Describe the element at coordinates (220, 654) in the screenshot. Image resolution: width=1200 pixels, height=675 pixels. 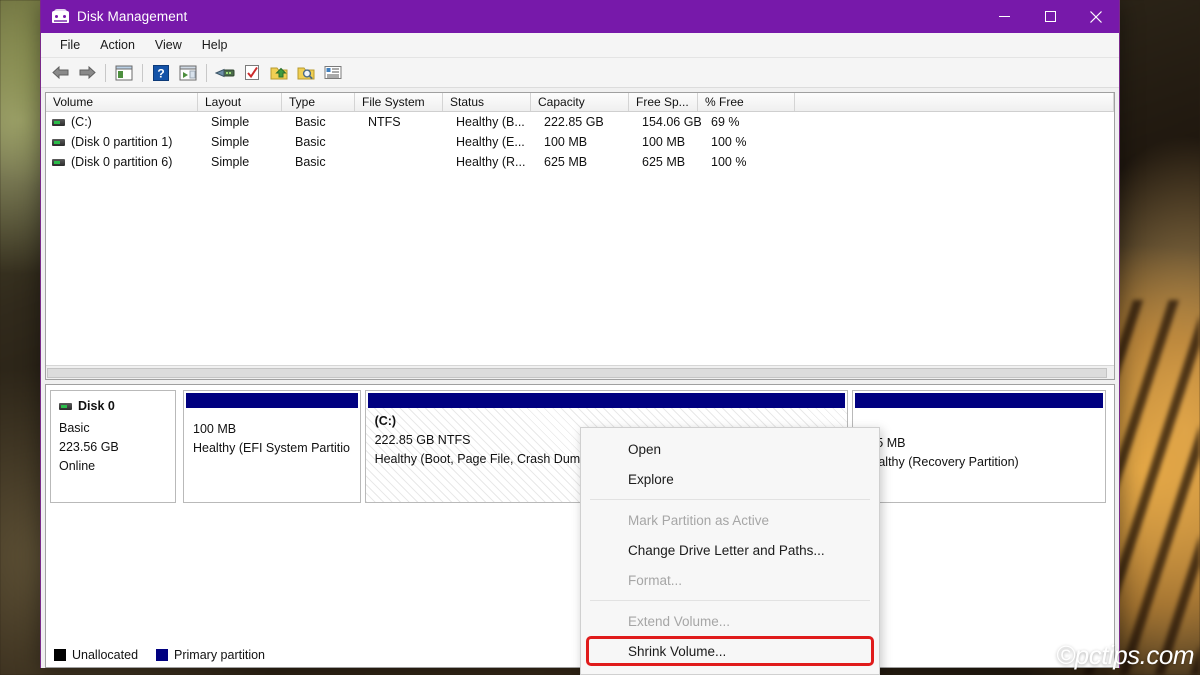
I see `legend-label-primary: Primary partition` at that location.